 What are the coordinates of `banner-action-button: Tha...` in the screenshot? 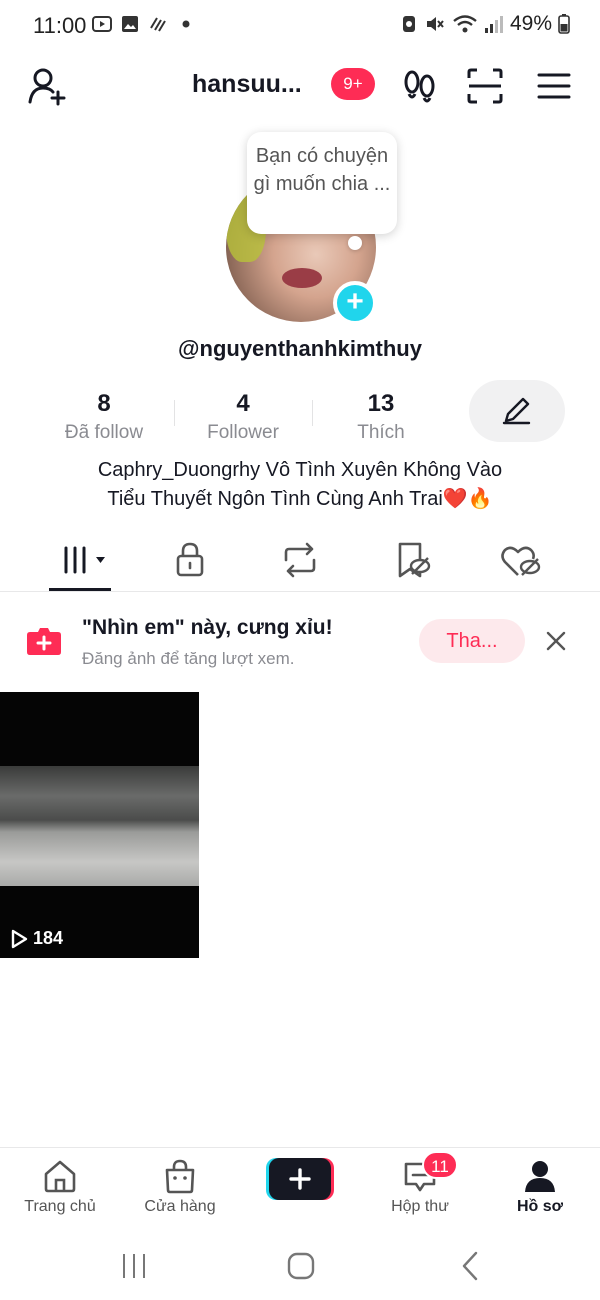 It's located at (472, 641).